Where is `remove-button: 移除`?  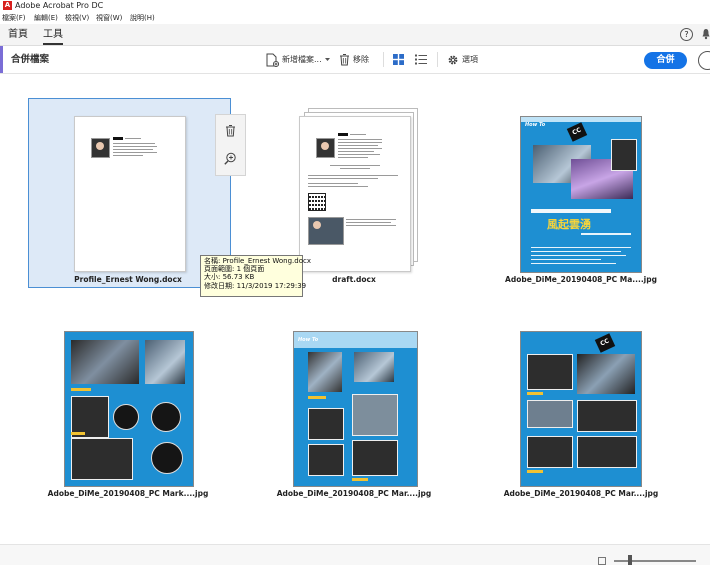
remove-button: 移除 is located at coordinates (354, 59).